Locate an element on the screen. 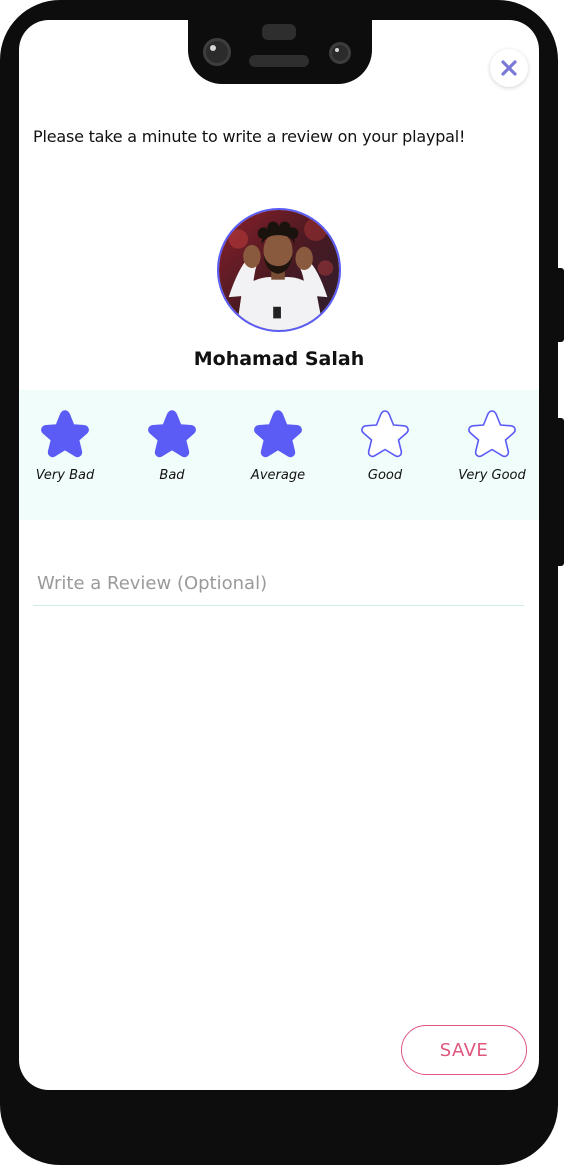  rating-option-label: Average is located at coordinates (278, 475).